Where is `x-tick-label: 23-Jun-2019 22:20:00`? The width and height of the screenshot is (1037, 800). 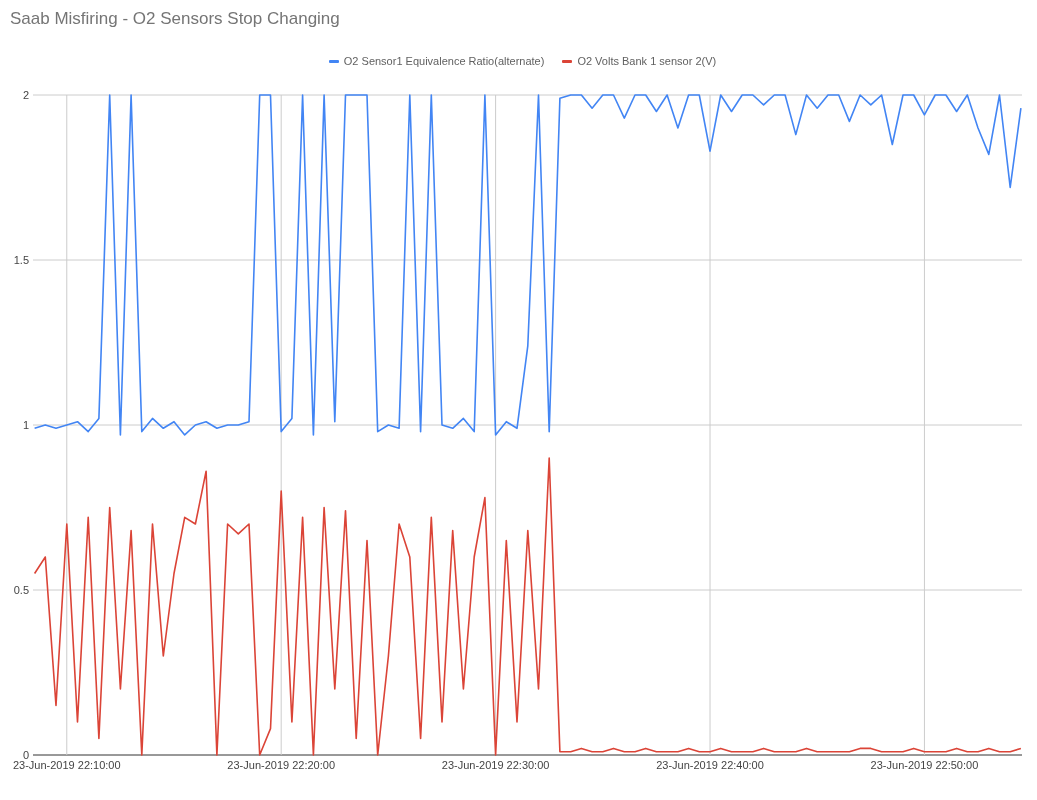
x-tick-label: 23-Jun-2019 22:20:00 is located at coordinates (281, 765).